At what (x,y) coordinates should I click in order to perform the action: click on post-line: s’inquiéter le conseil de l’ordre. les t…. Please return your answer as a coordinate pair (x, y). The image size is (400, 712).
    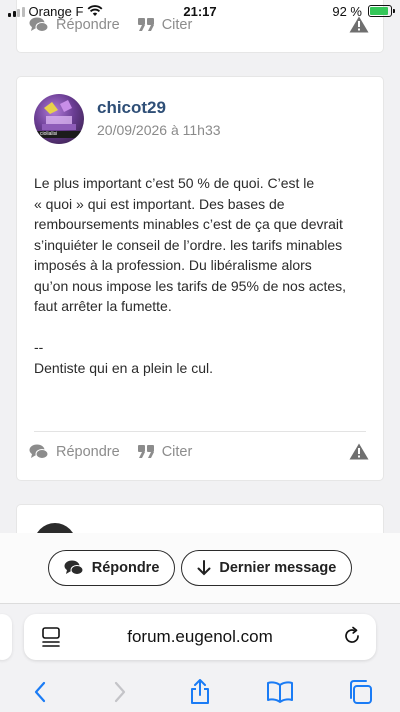
    Looking at the image, I should click on (188, 244).